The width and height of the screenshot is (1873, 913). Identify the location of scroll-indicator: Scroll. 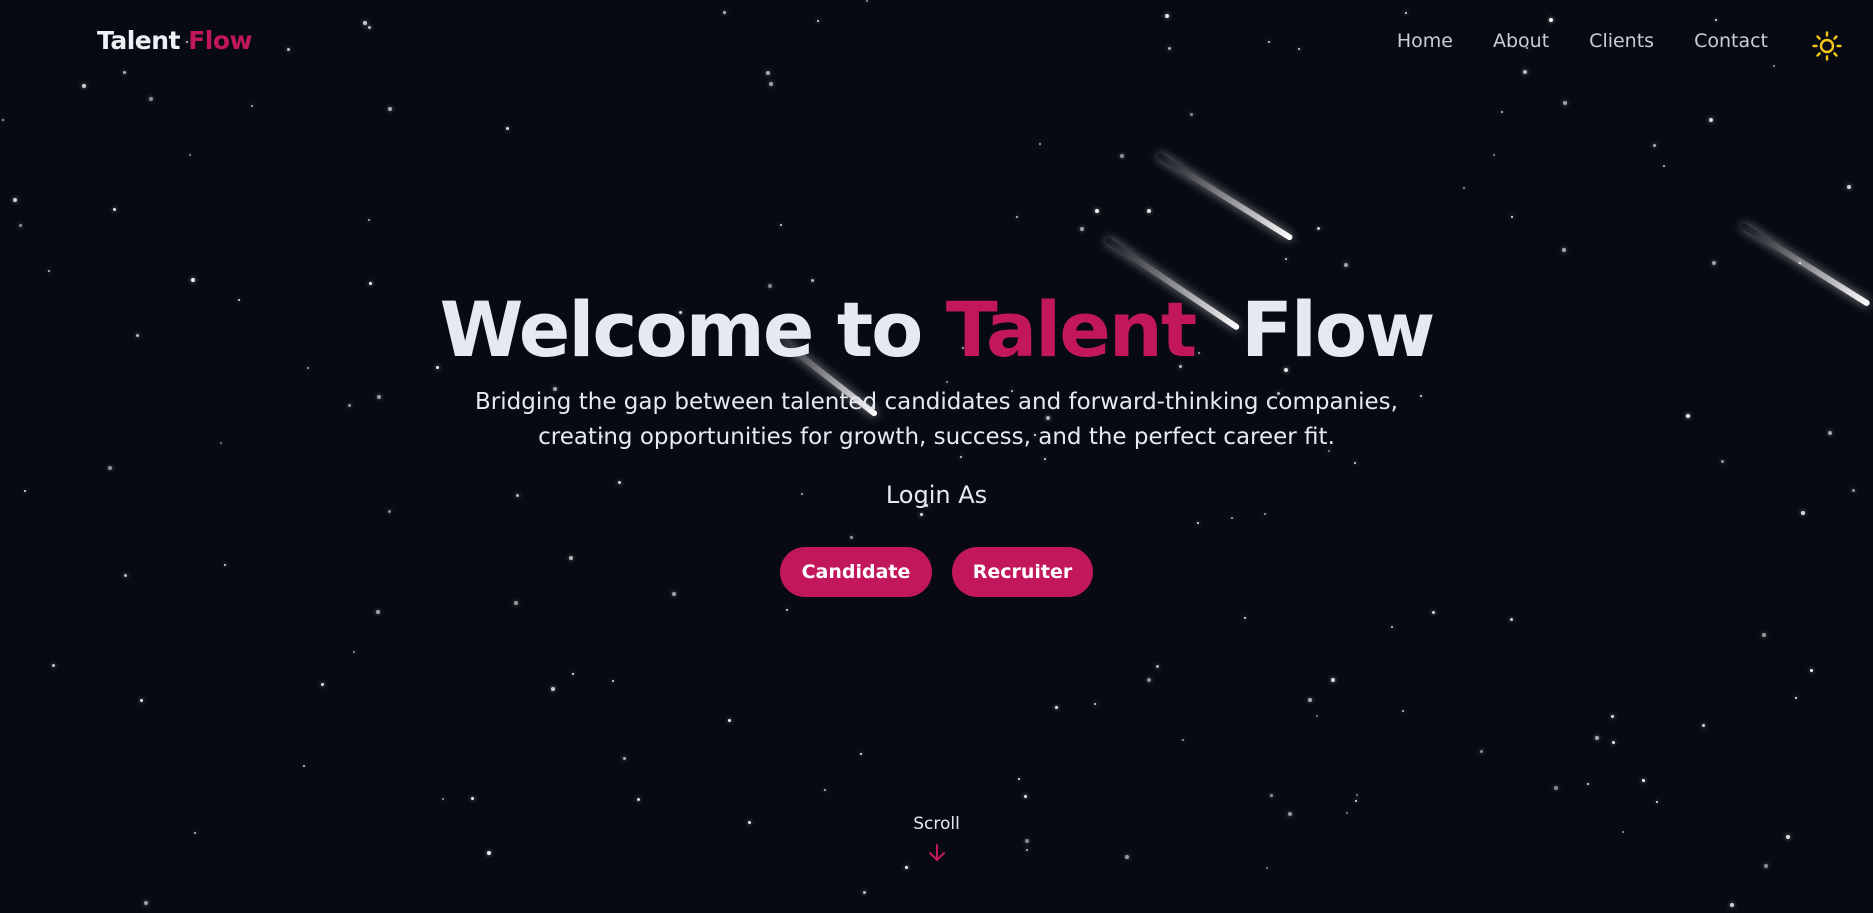
(936, 839).